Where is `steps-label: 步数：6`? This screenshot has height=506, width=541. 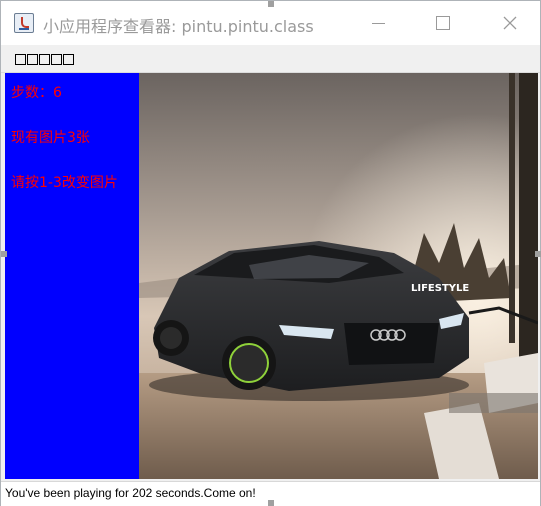 steps-label: 步数：6 is located at coordinates (36, 93).